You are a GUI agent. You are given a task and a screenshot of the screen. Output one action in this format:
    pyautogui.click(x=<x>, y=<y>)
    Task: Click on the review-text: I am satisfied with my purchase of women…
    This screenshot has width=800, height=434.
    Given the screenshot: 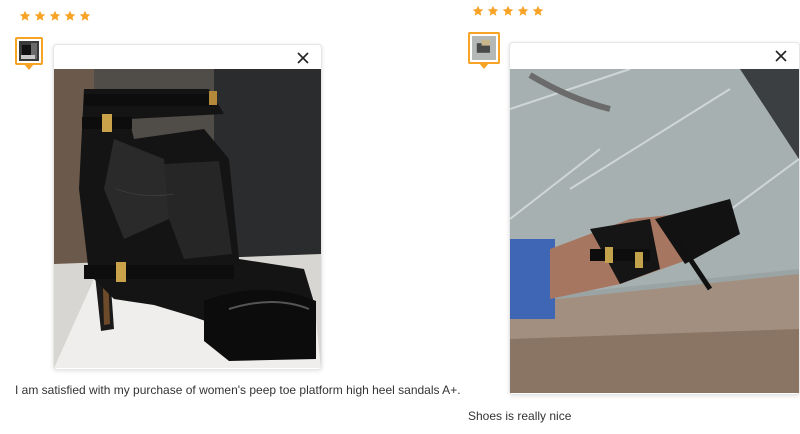 What is the action you would take?
    pyautogui.click(x=238, y=390)
    